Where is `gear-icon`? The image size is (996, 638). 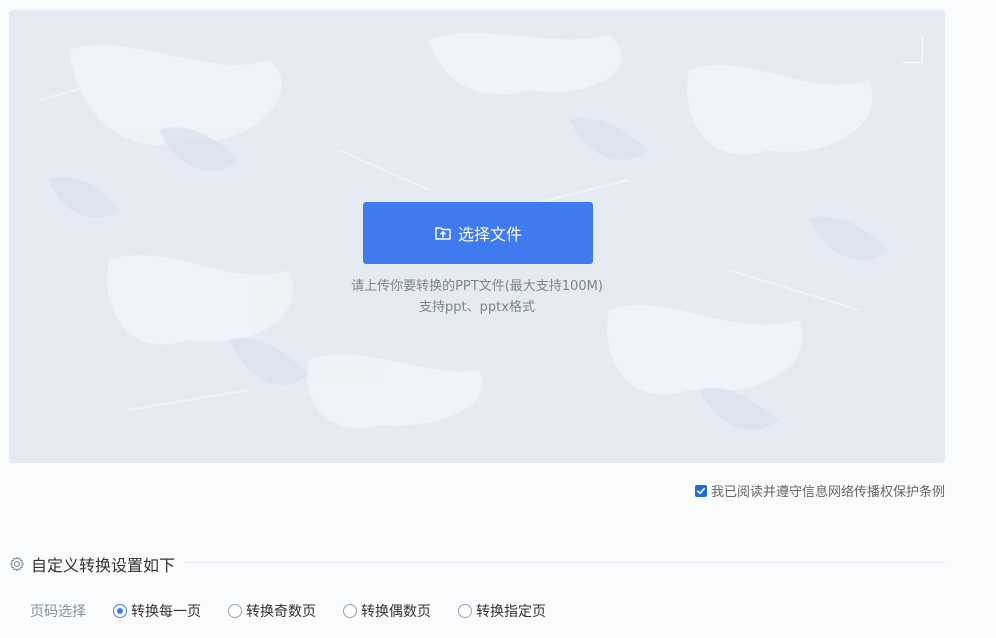
gear-icon is located at coordinates (17, 564).